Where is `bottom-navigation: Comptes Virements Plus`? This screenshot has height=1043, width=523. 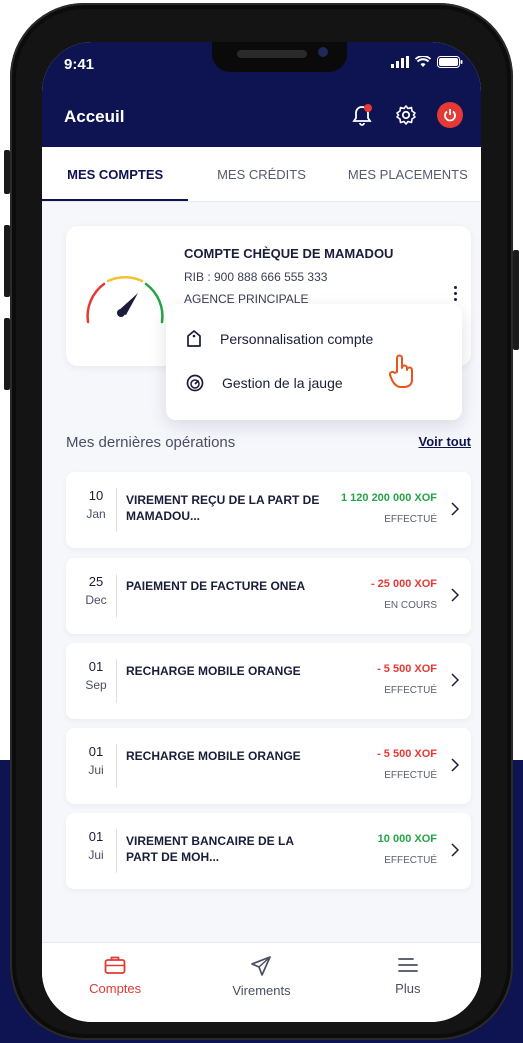
bottom-navigation: Comptes Virements Plus is located at coordinates (261, 982).